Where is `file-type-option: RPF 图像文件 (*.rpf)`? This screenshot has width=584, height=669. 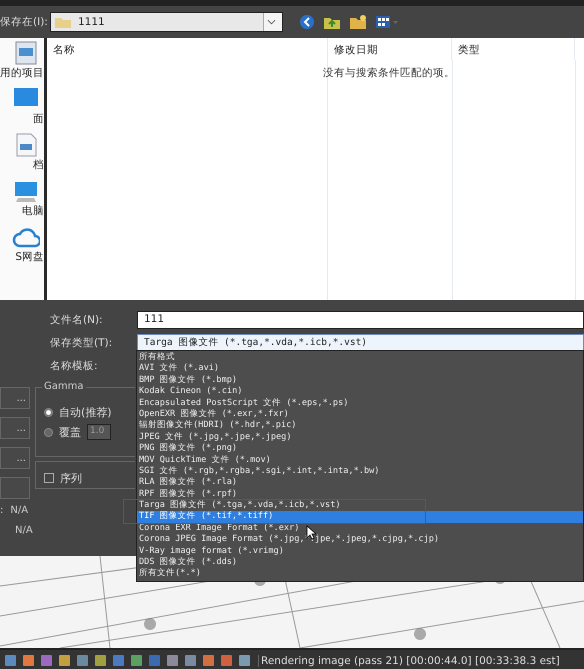 file-type-option: RPF 图像文件 (*.rpf) is located at coordinates (188, 494).